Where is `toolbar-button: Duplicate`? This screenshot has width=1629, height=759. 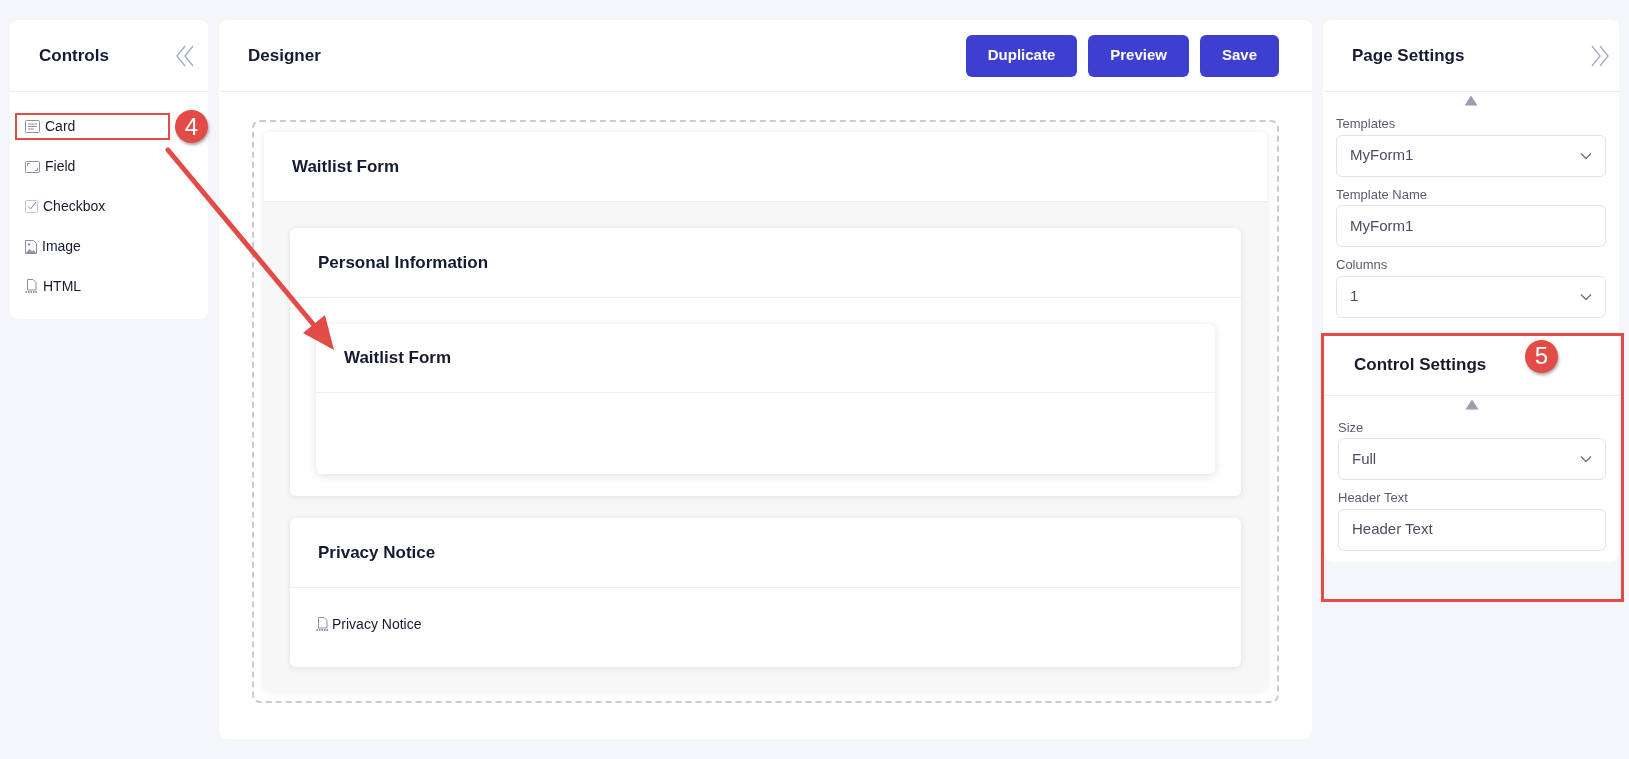 toolbar-button: Duplicate is located at coordinates (1021, 55).